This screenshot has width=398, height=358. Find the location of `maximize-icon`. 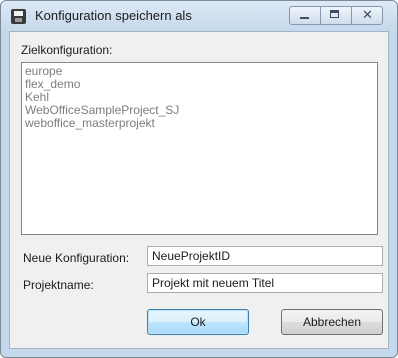

maximize-icon is located at coordinates (334, 14).